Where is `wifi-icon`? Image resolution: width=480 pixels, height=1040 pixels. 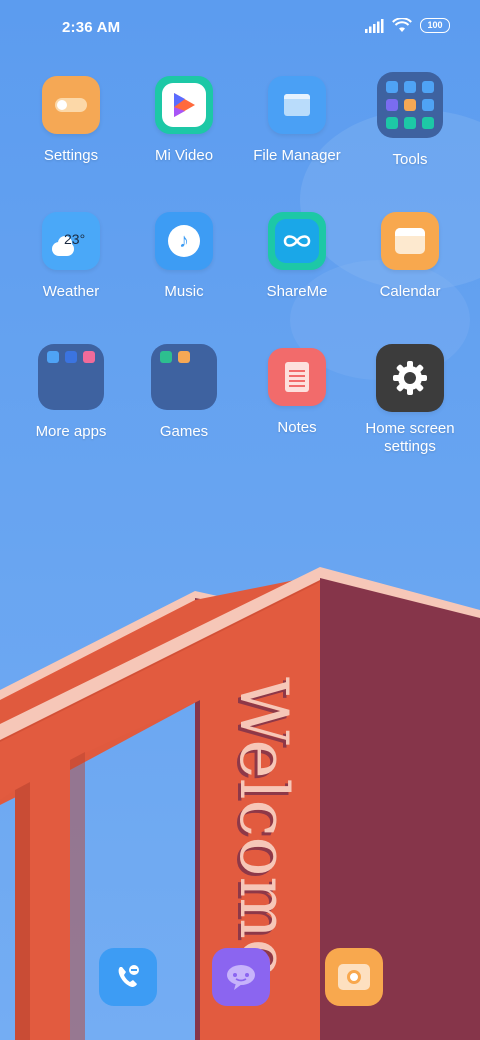
wifi-icon is located at coordinates (402, 25).